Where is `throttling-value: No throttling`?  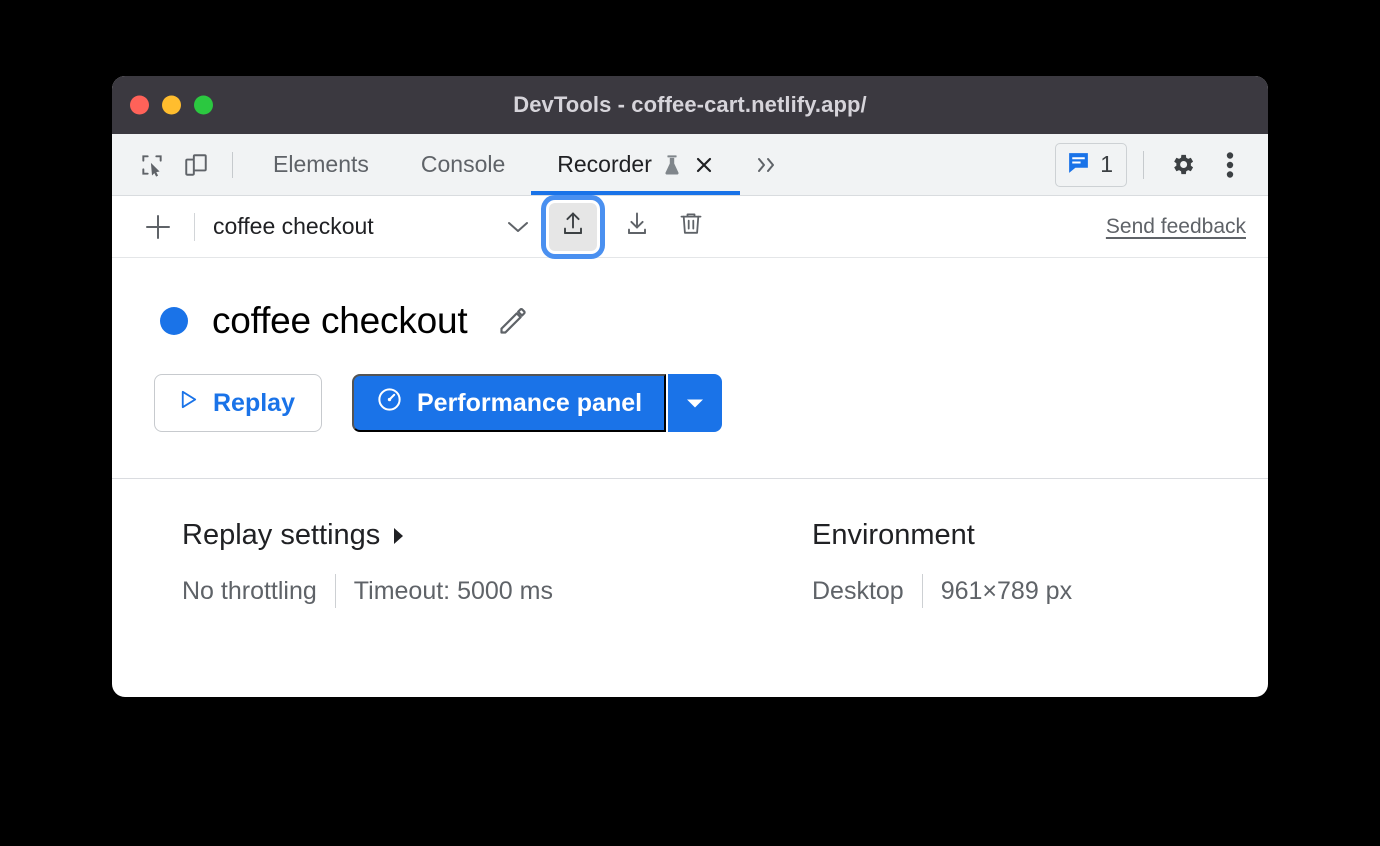
throttling-value: No throttling is located at coordinates (249, 590).